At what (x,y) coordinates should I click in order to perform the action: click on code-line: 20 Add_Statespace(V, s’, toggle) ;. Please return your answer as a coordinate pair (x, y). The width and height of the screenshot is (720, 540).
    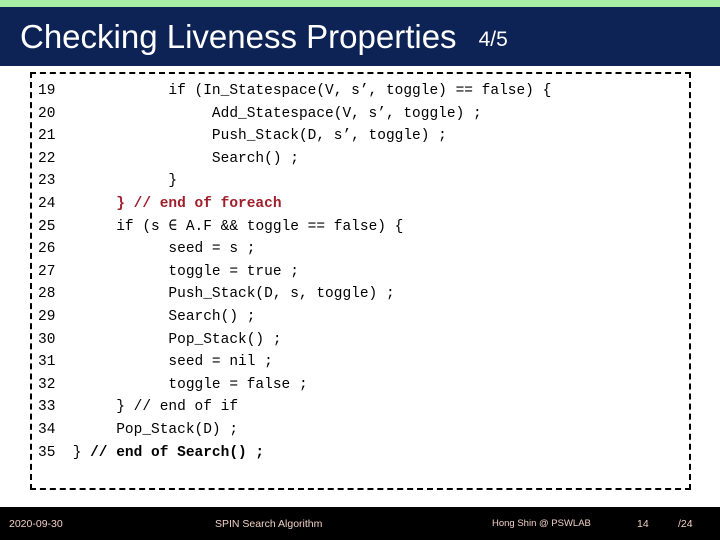
    Looking at the image, I should click on (360, 114).